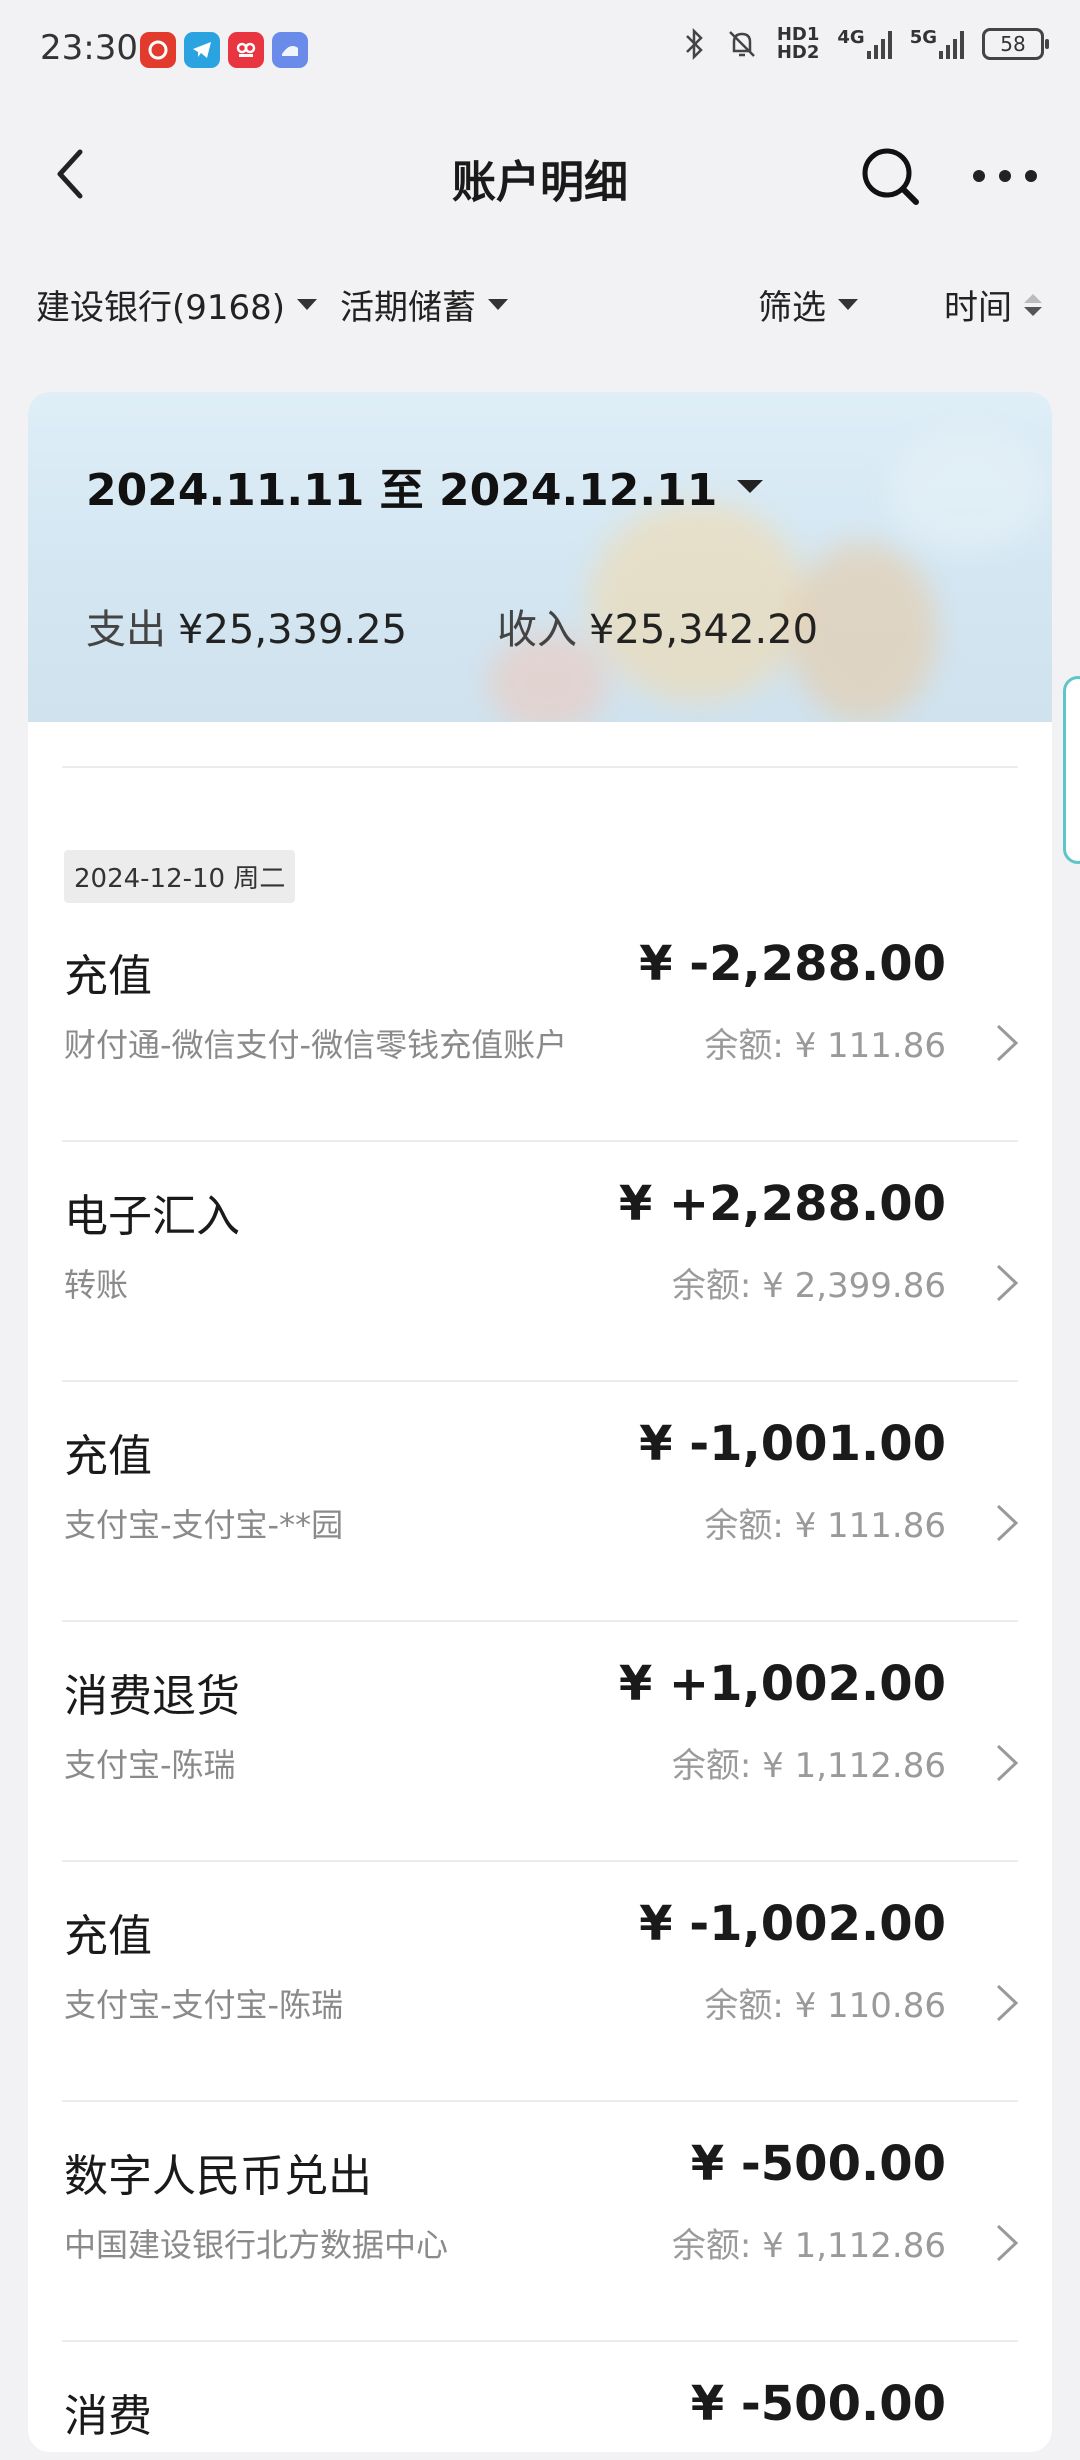  What do you see at coordinates (540, 50) in the screenshot?
I see `status-bar: 23:30 HD1 HD2 4G 5G 58` at bounding box center [540, 50].